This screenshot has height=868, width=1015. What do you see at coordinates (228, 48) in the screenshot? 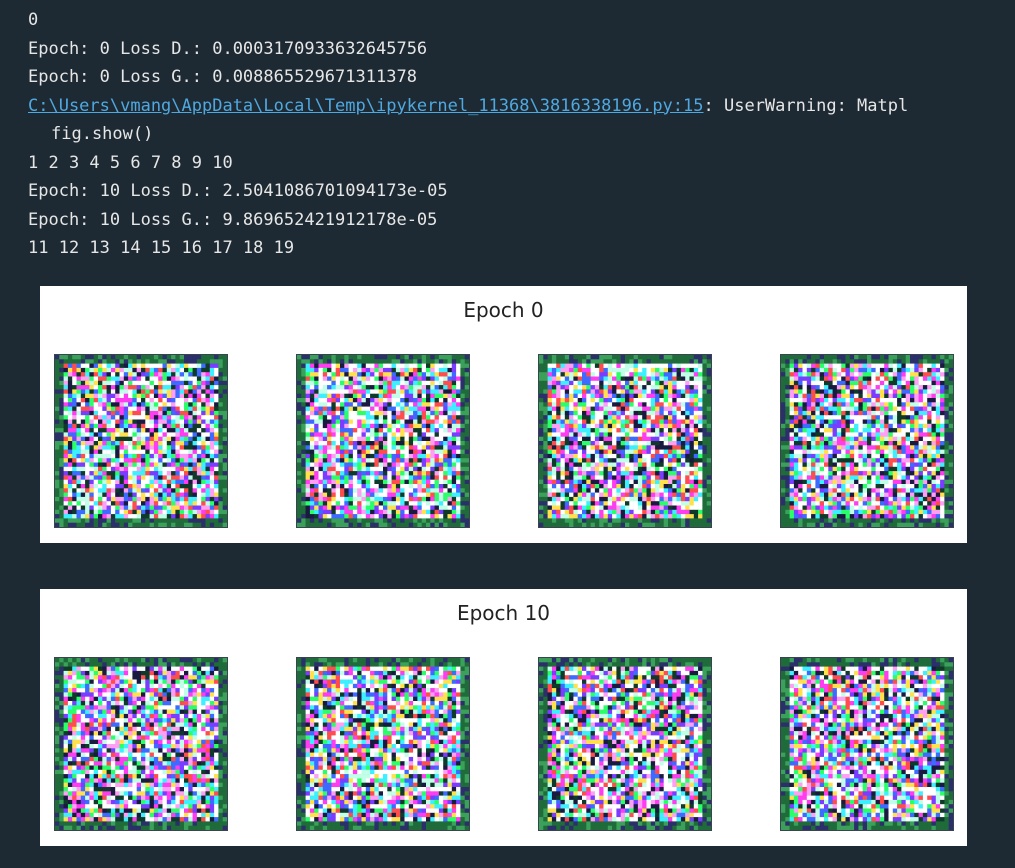
I see `output-line: Epoch: 0 Loss D.: 0.0003170933632645756` at bounding box center [228, 48].